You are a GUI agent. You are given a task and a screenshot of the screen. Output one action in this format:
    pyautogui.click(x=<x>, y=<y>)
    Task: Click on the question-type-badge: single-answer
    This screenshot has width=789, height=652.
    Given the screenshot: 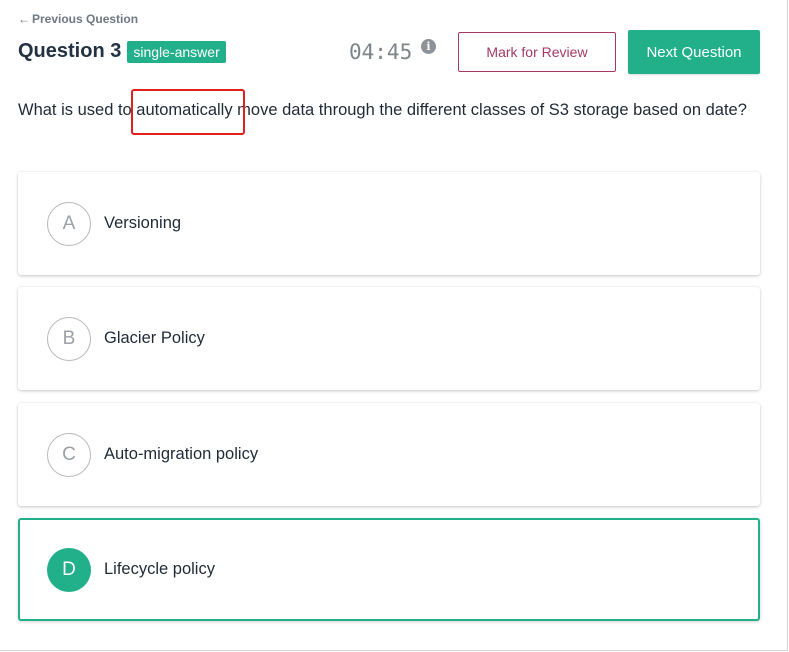 What is the action you would take?
    pyautogui.click(x=176, y=51)
    